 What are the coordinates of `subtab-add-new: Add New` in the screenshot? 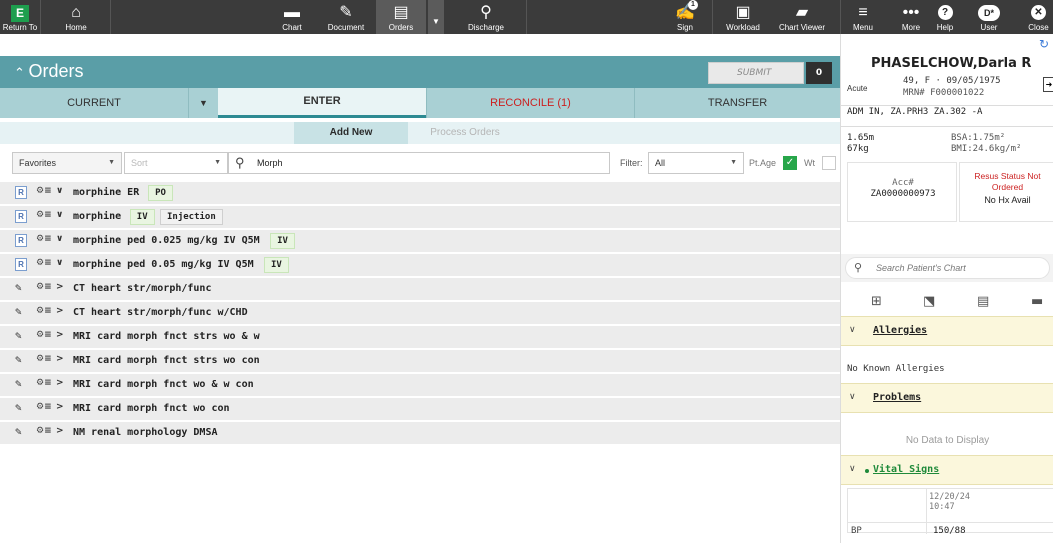 It's located at (351, 133).